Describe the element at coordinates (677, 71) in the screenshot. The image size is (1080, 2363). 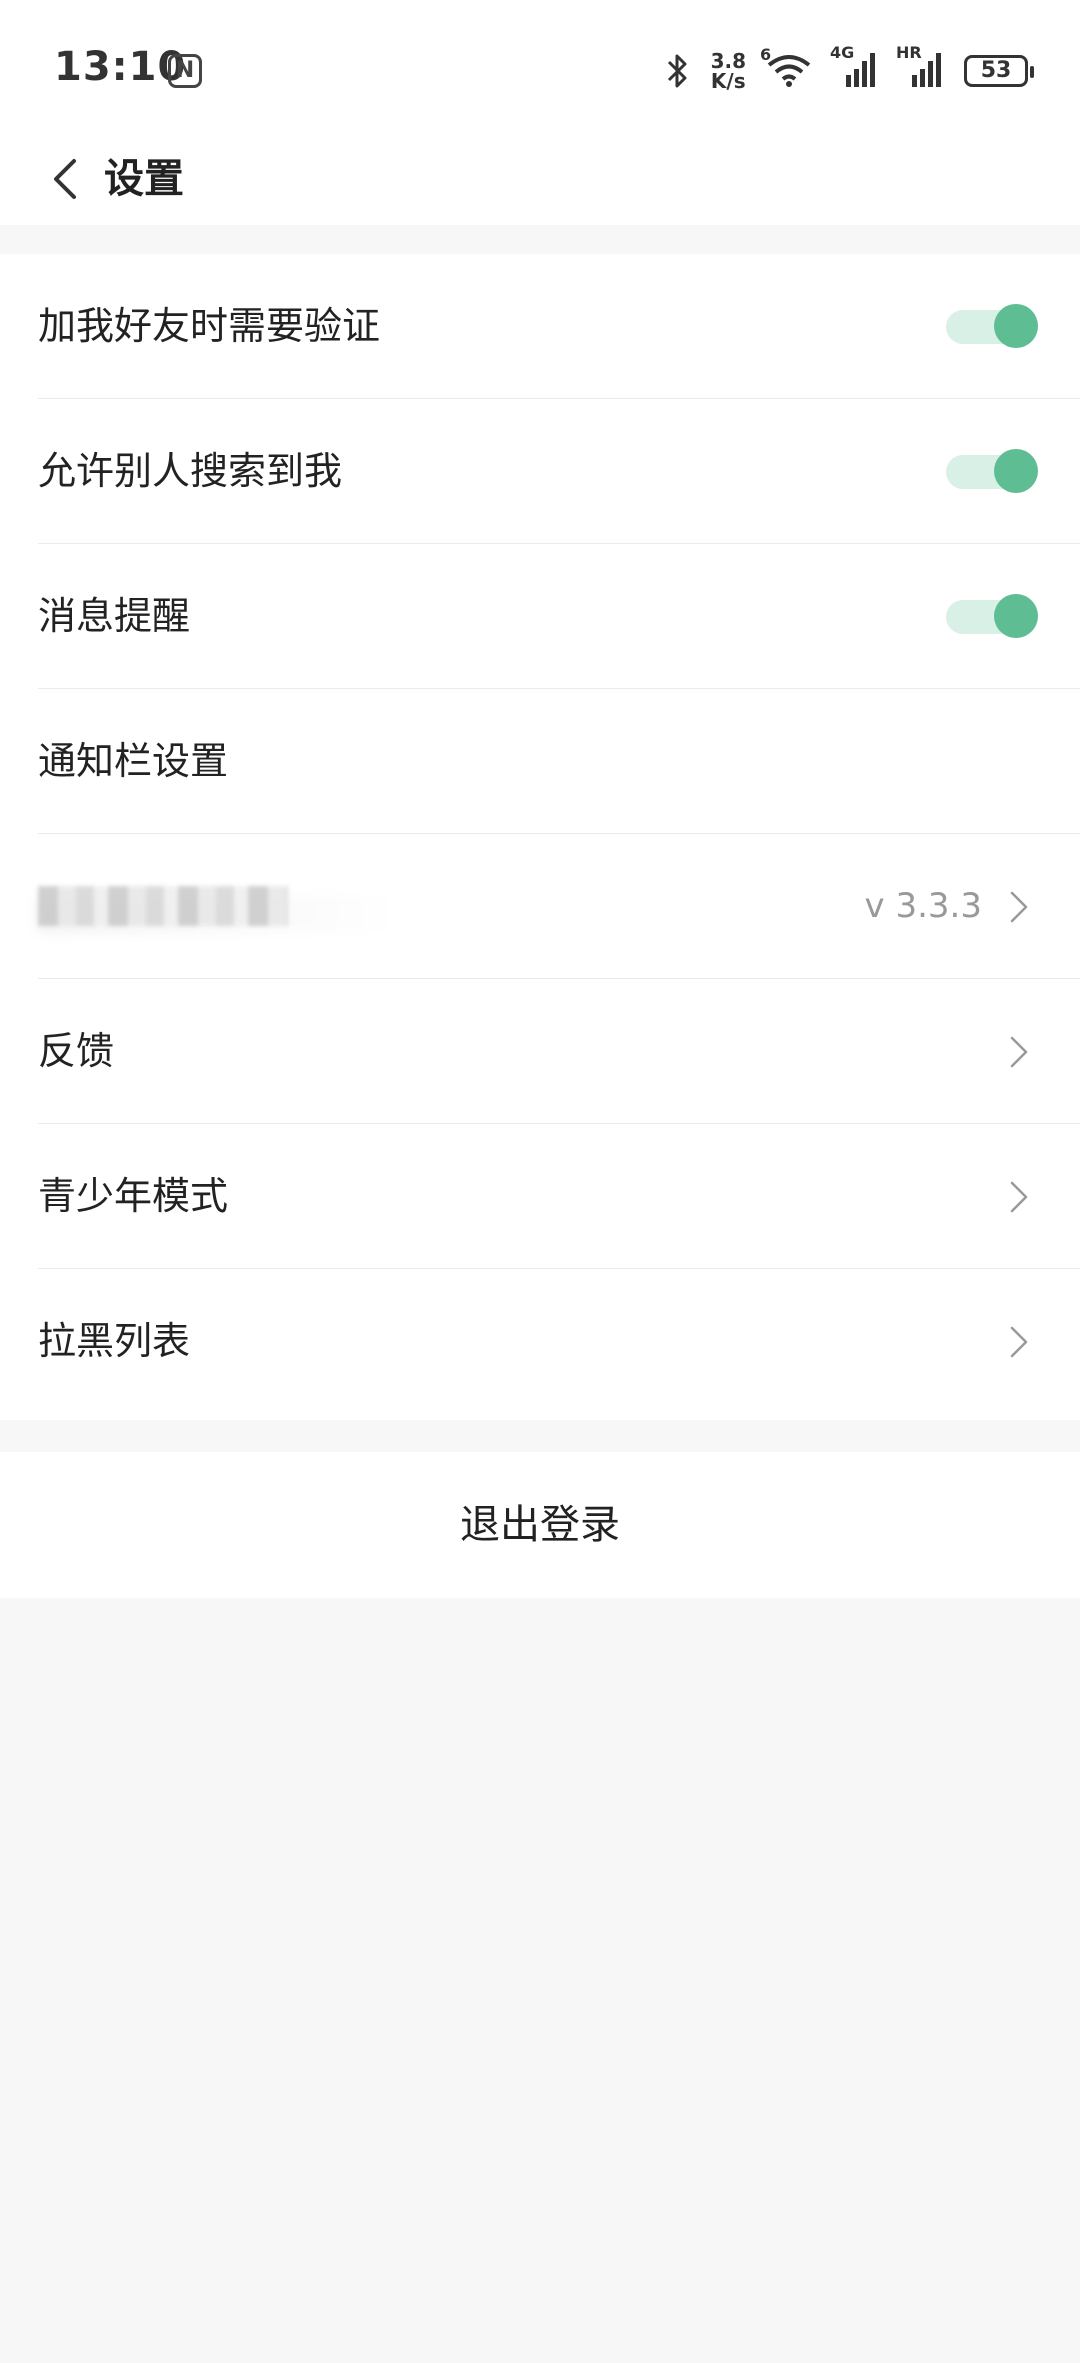
I see `bluetooth-icon` at that location.